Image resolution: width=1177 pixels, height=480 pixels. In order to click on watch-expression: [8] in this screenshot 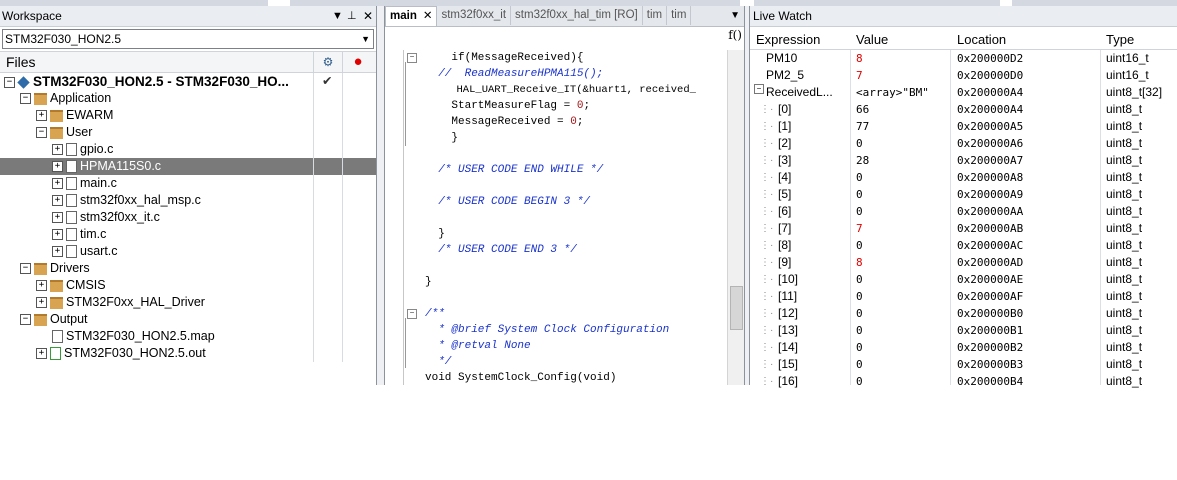, I will do `click(784, 245)`.